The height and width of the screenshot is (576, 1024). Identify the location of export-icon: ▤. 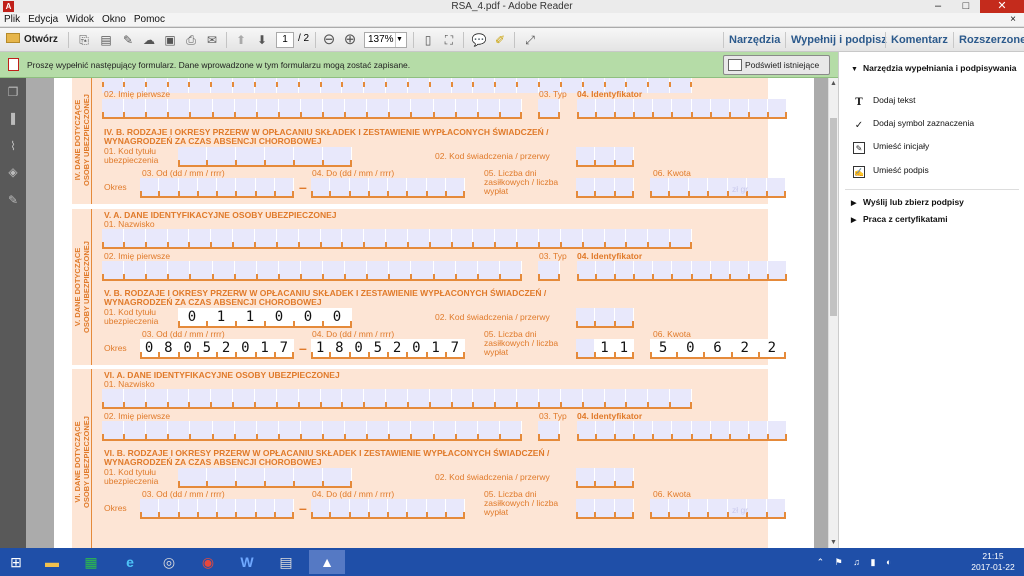
(106, 40).